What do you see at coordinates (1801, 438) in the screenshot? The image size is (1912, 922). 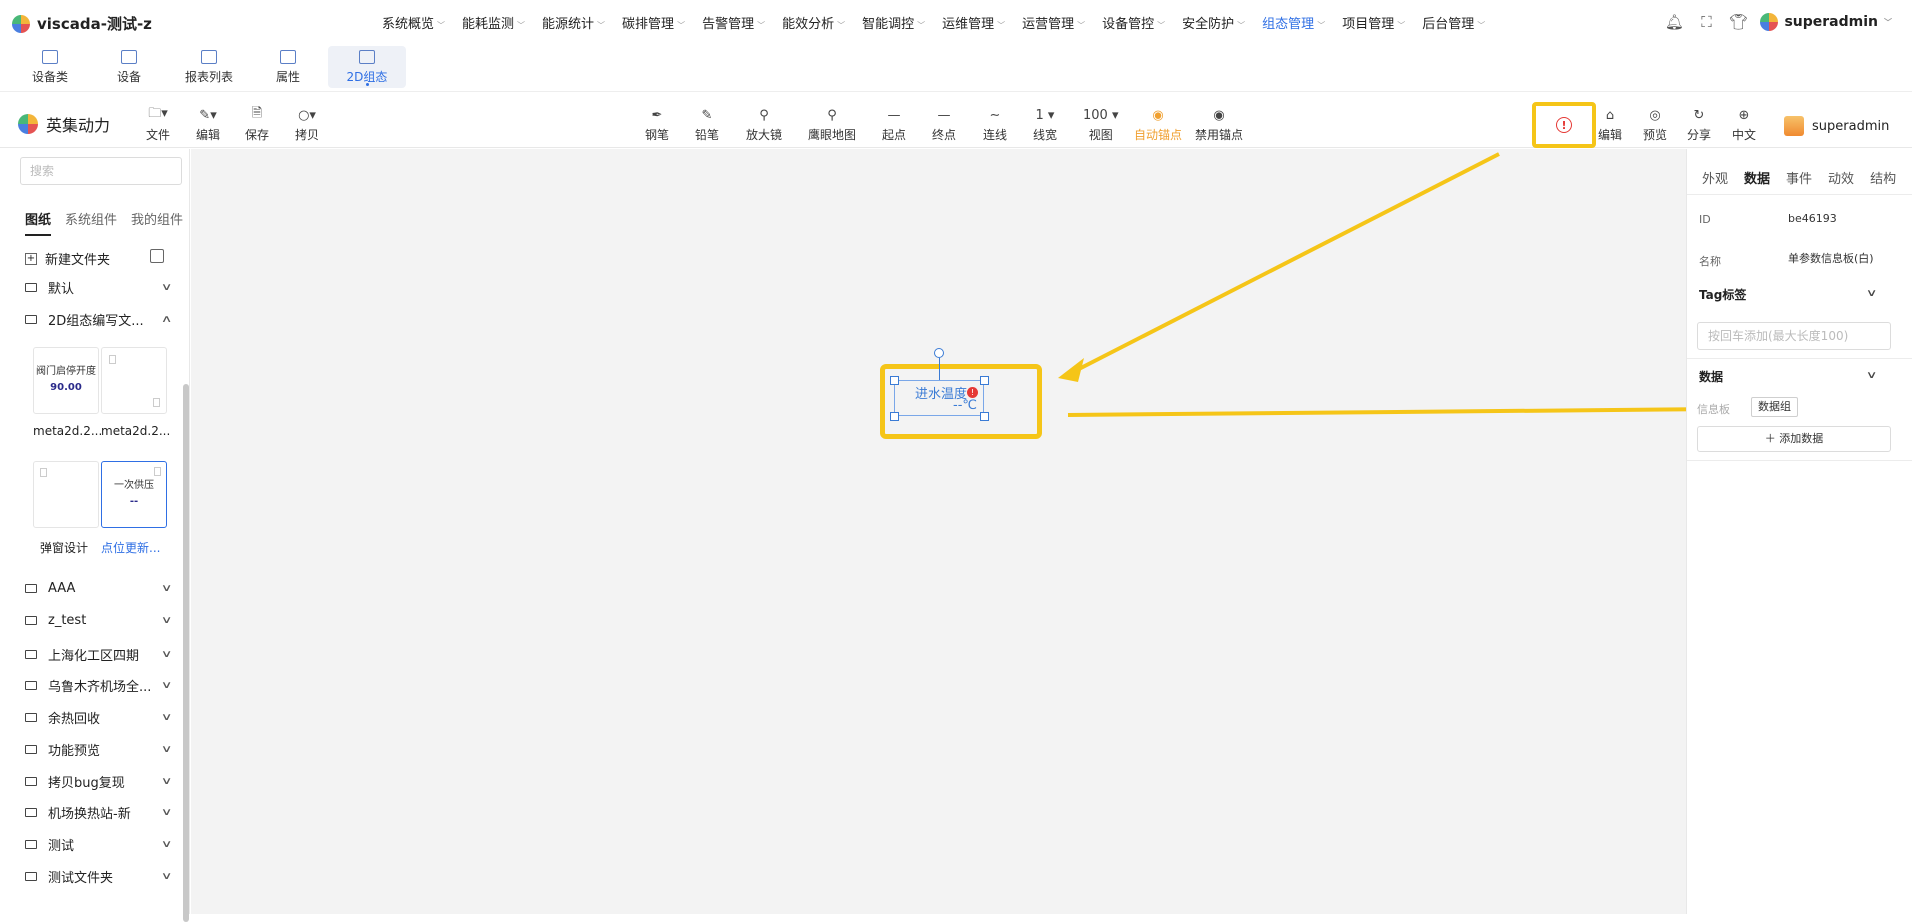 I see `add-data-label: 添加数据` at bounding box center [1801, 438].